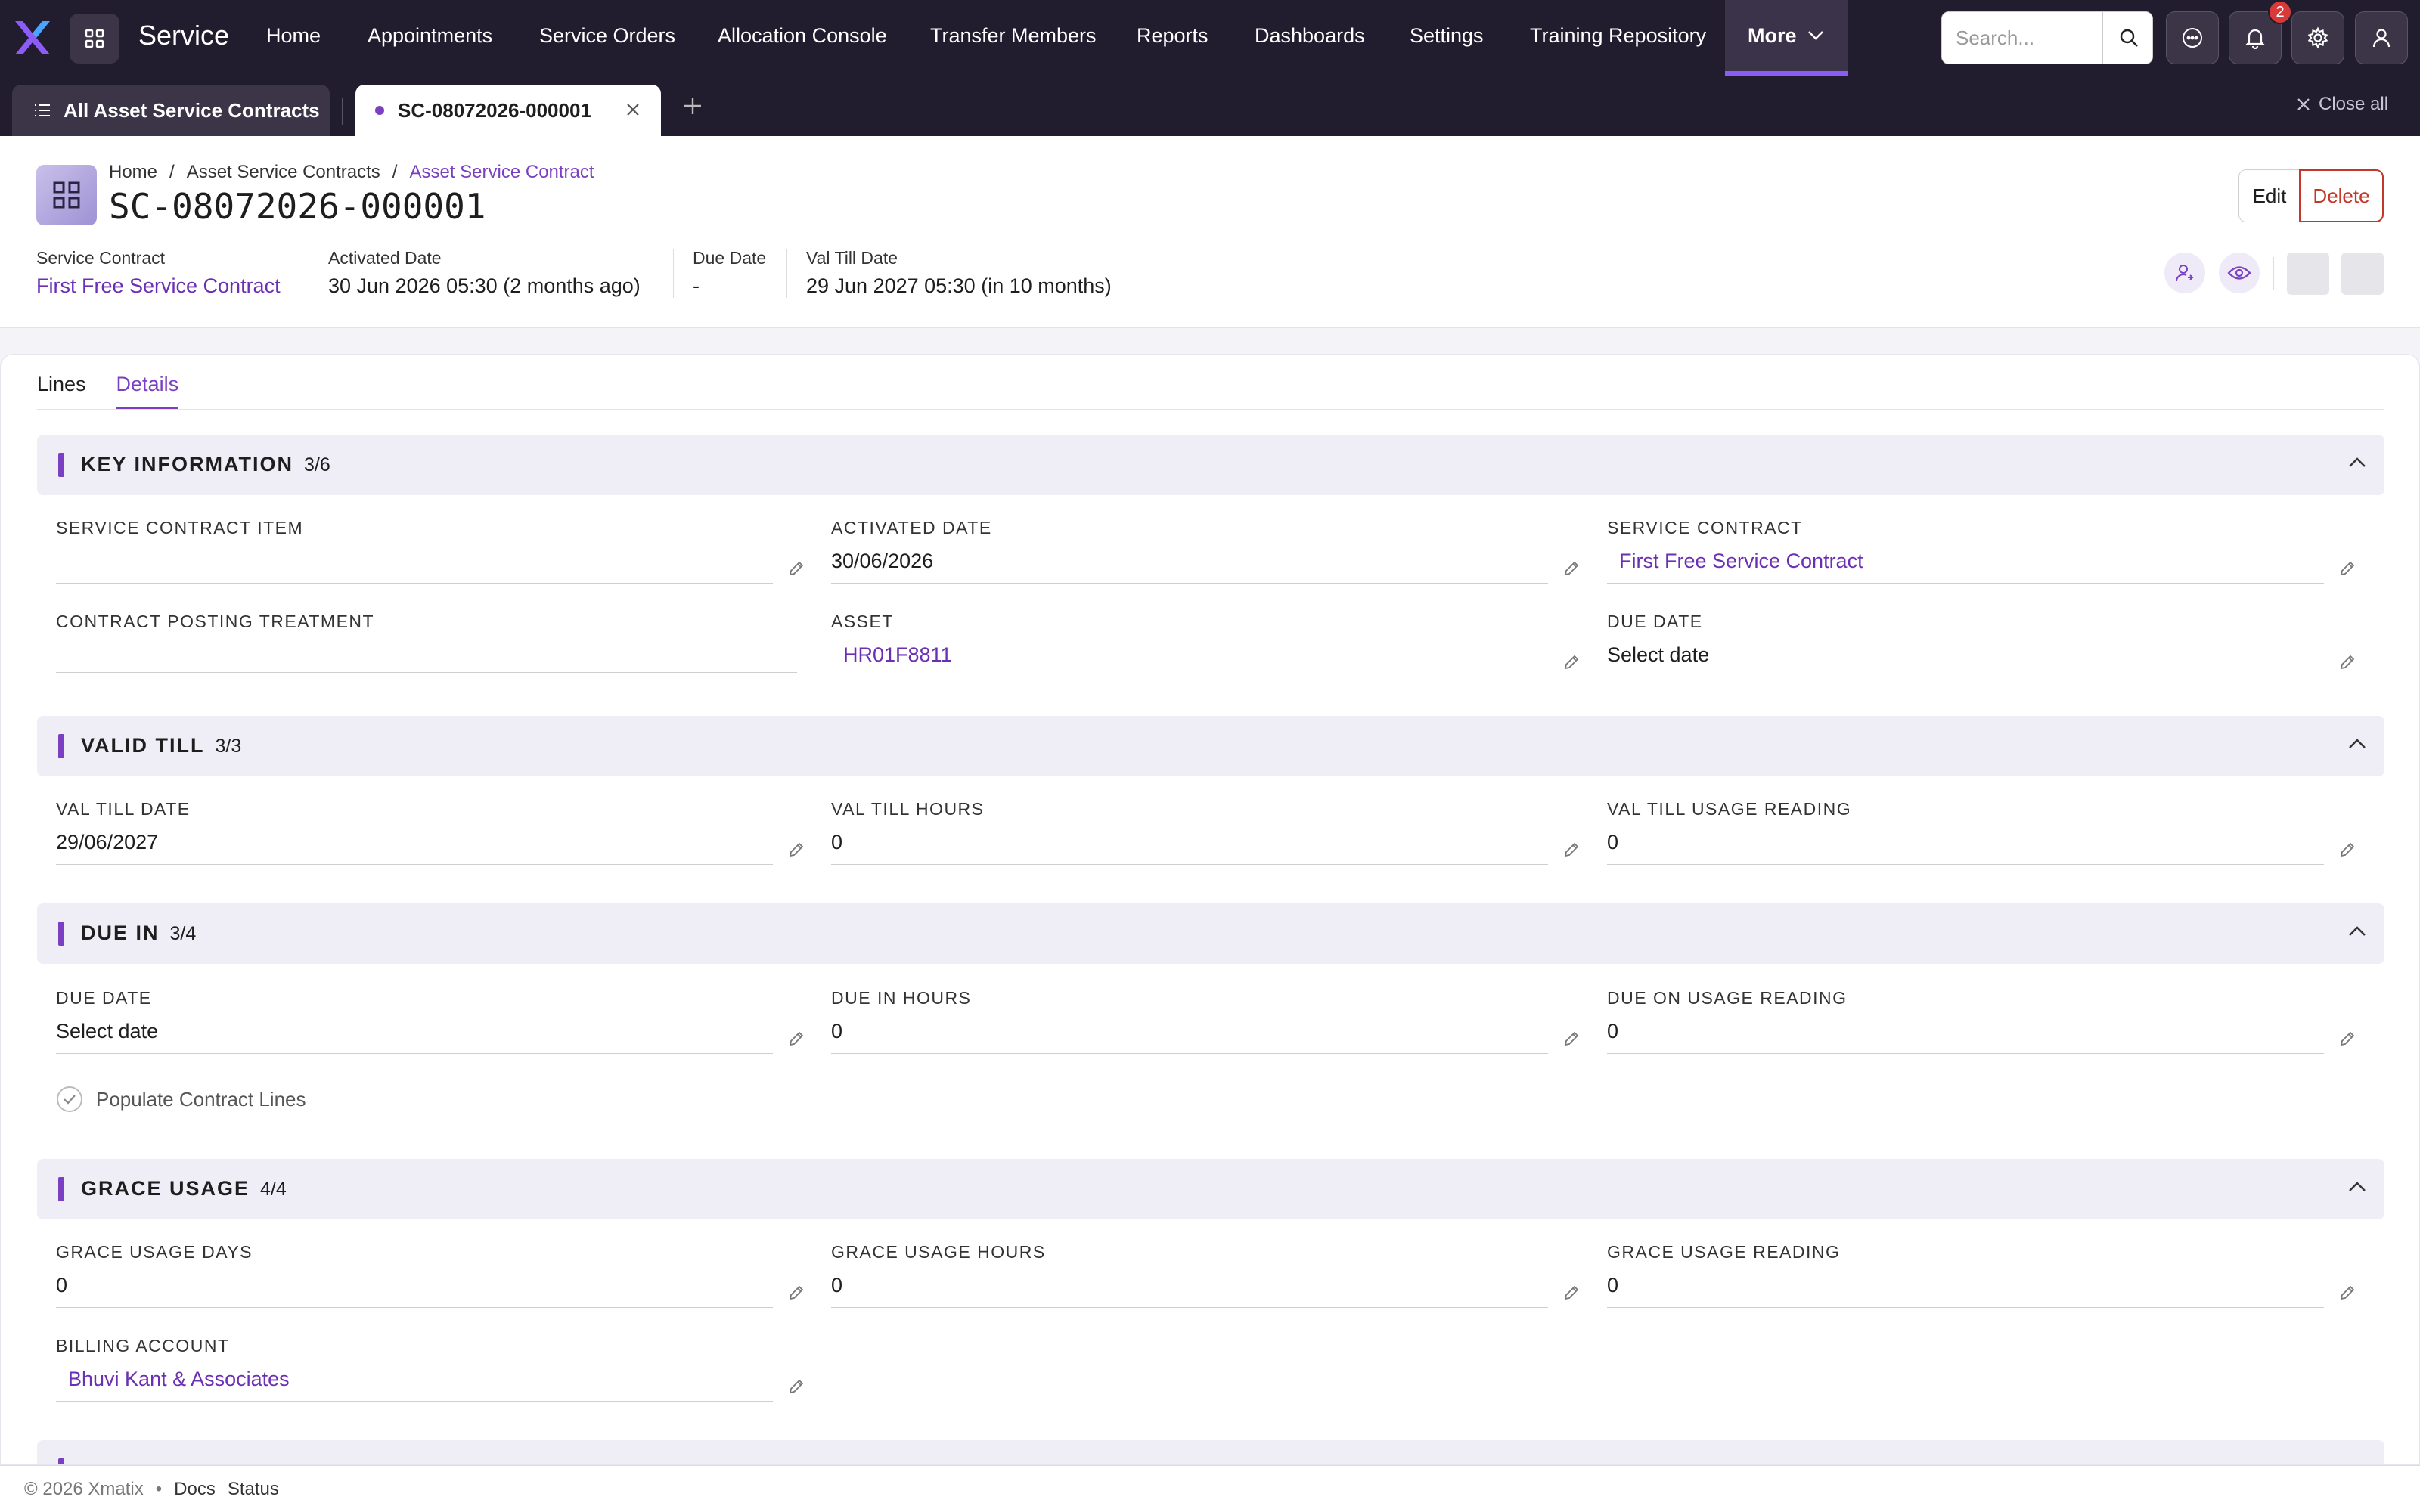  What do you see at coordinates (2239, 273) in the screenshot?
I see `watch-button` at bounding box center [2239, 273].